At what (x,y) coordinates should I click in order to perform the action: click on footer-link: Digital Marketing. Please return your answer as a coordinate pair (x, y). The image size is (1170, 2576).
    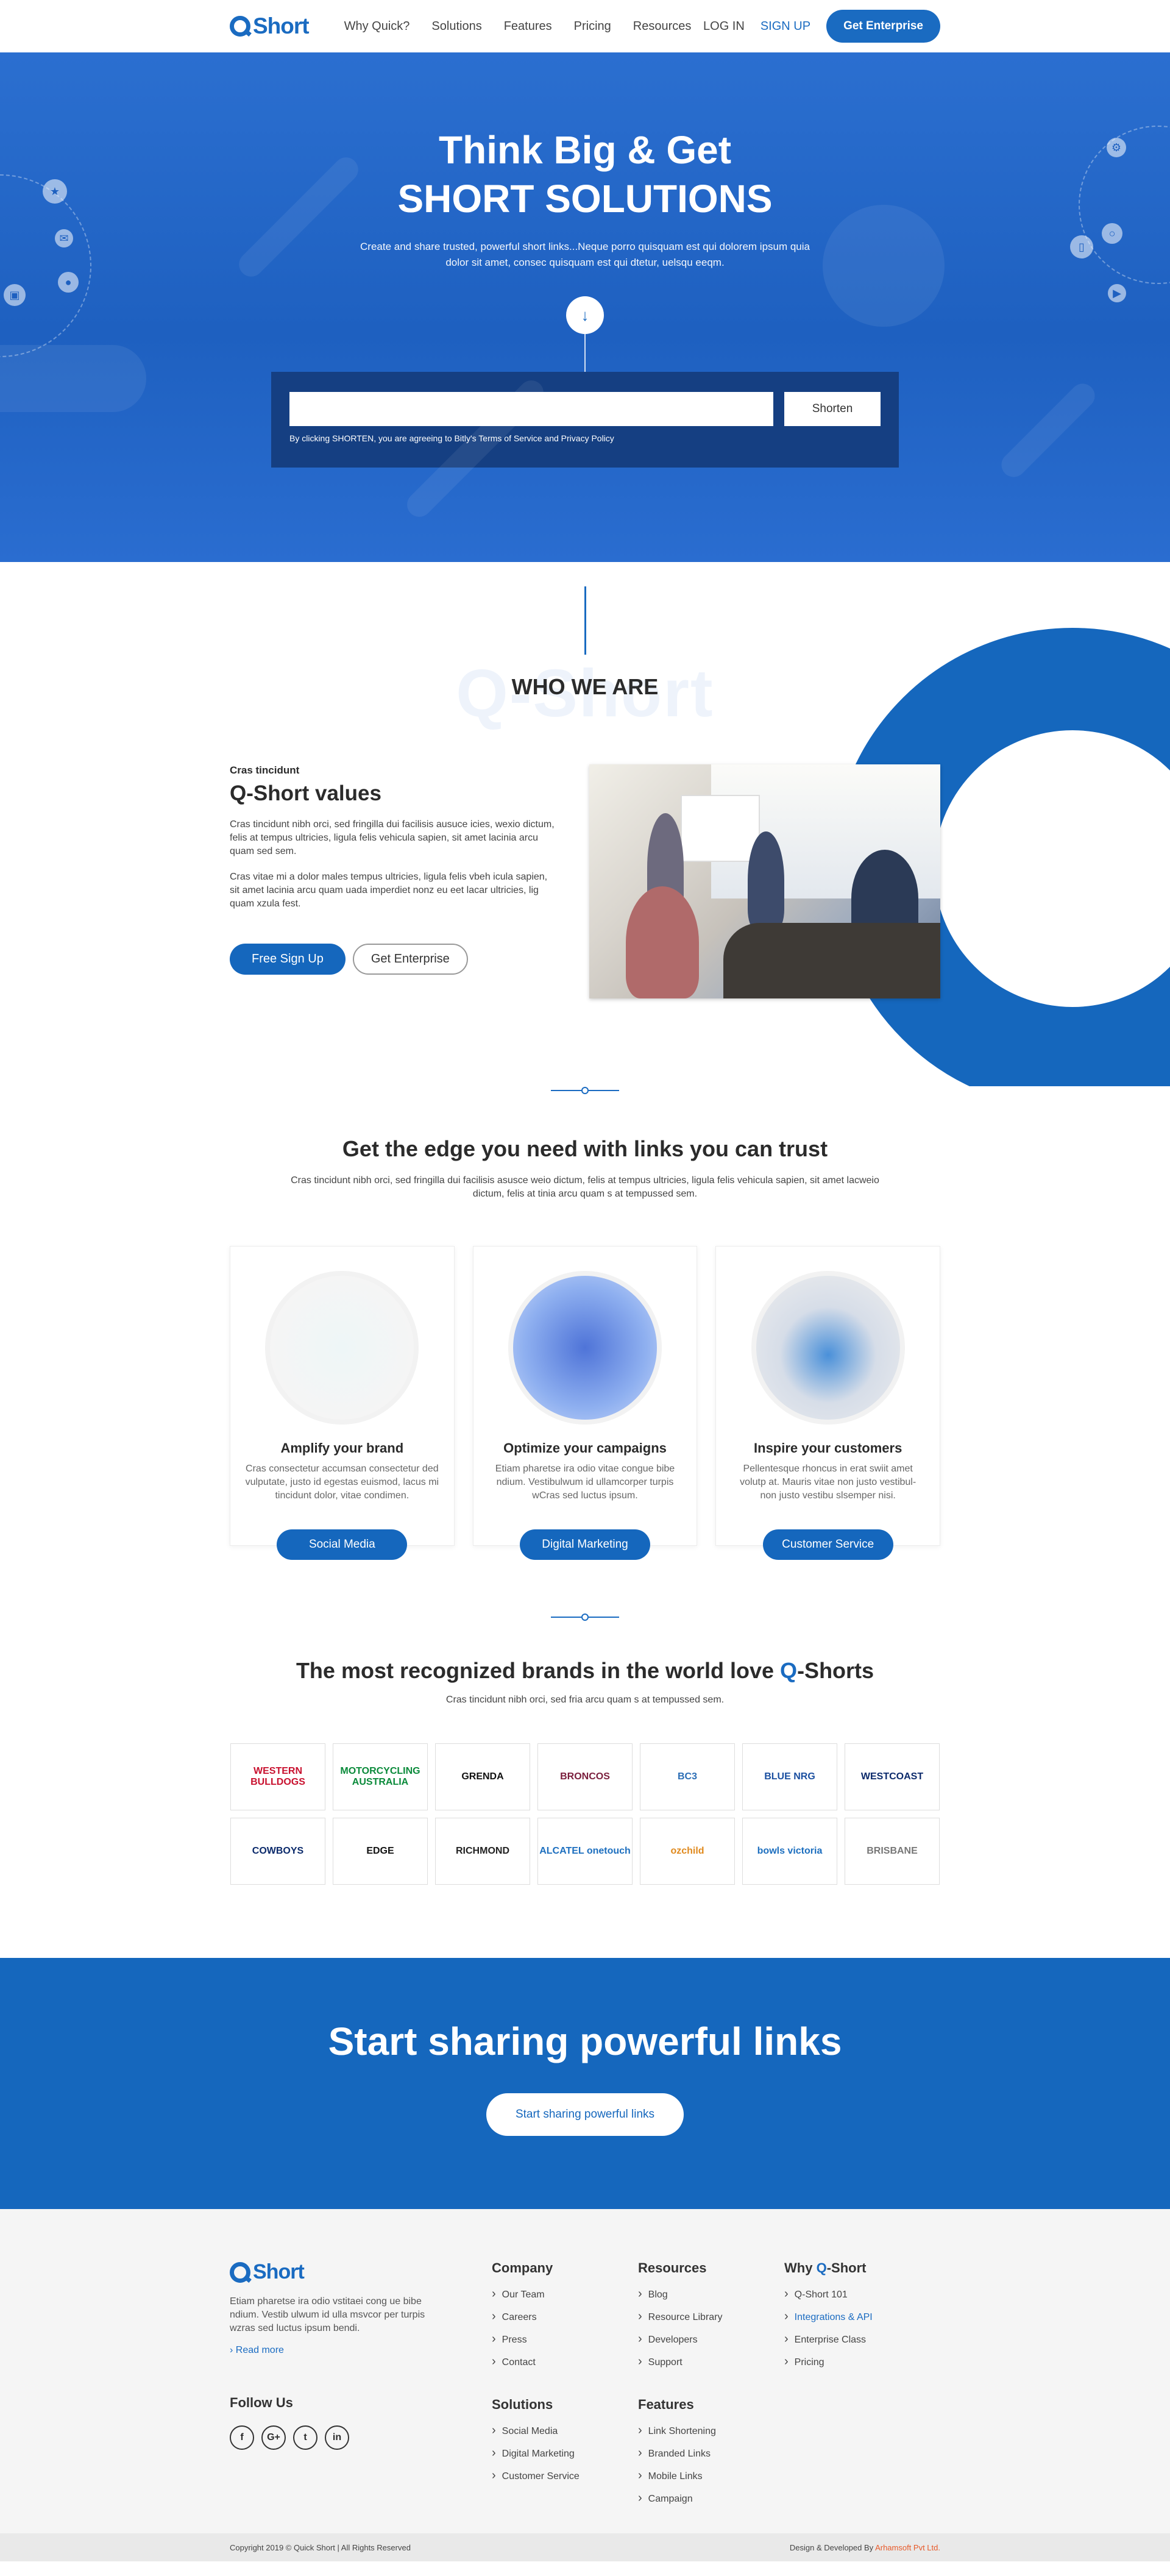
    Looking at the image, I should click on (565, 2453).